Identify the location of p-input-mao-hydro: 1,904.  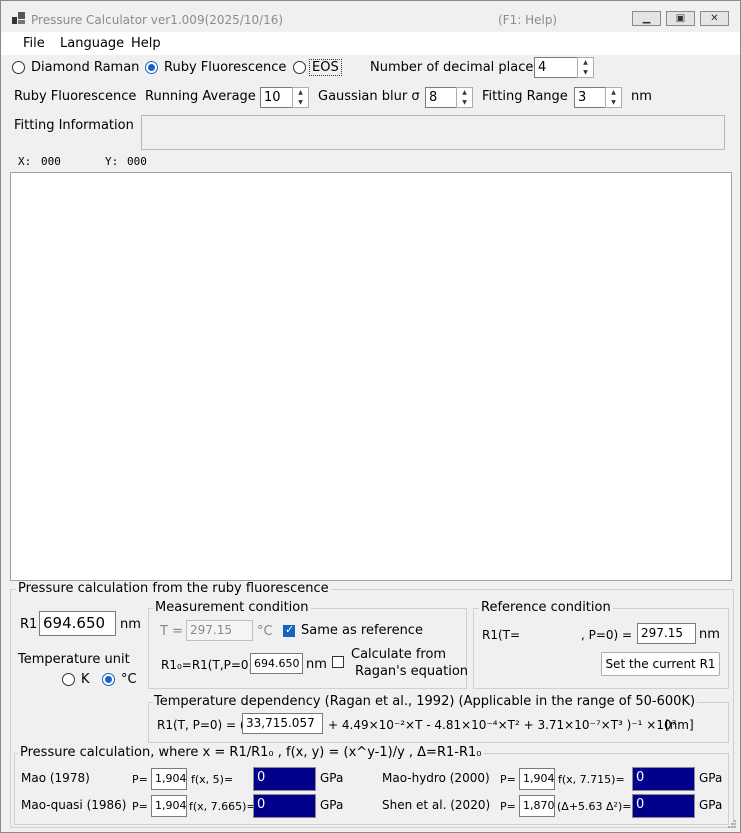
(537, 779).